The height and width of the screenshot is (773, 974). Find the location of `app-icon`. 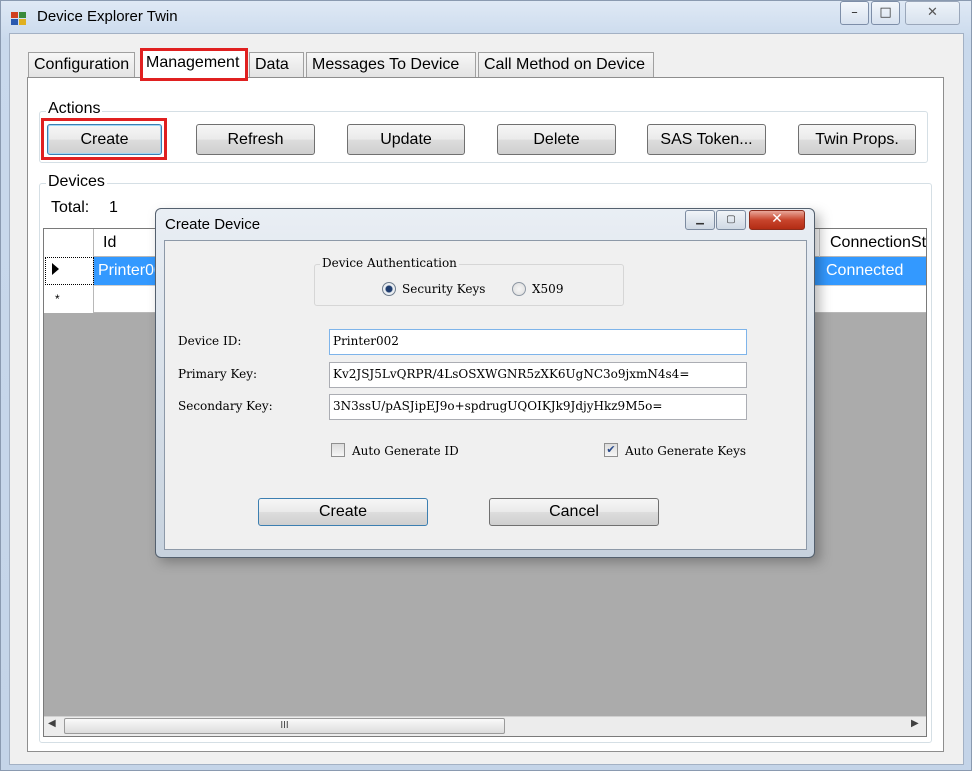

app-icon is located at coordinates (18, 18).